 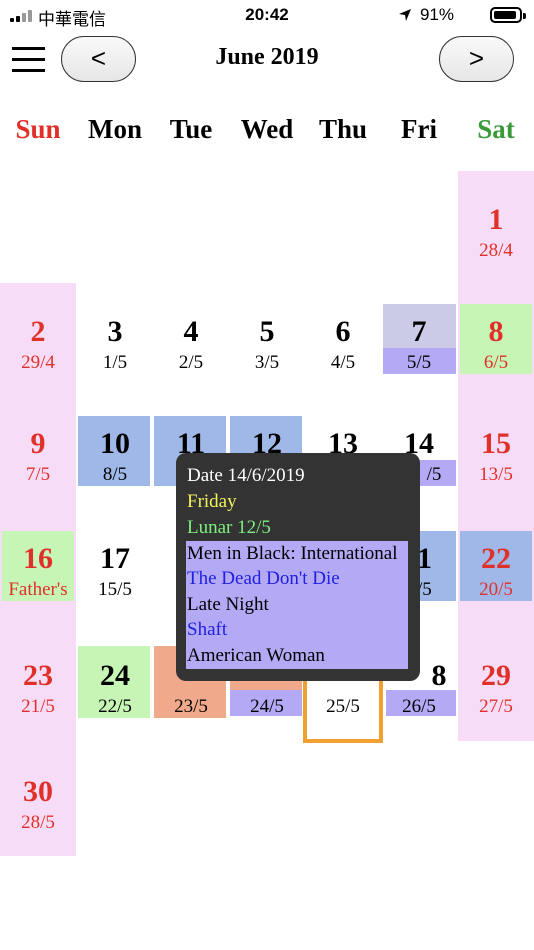 I want to click on day-cell: 17 15/5, so click(x=115, y=571).